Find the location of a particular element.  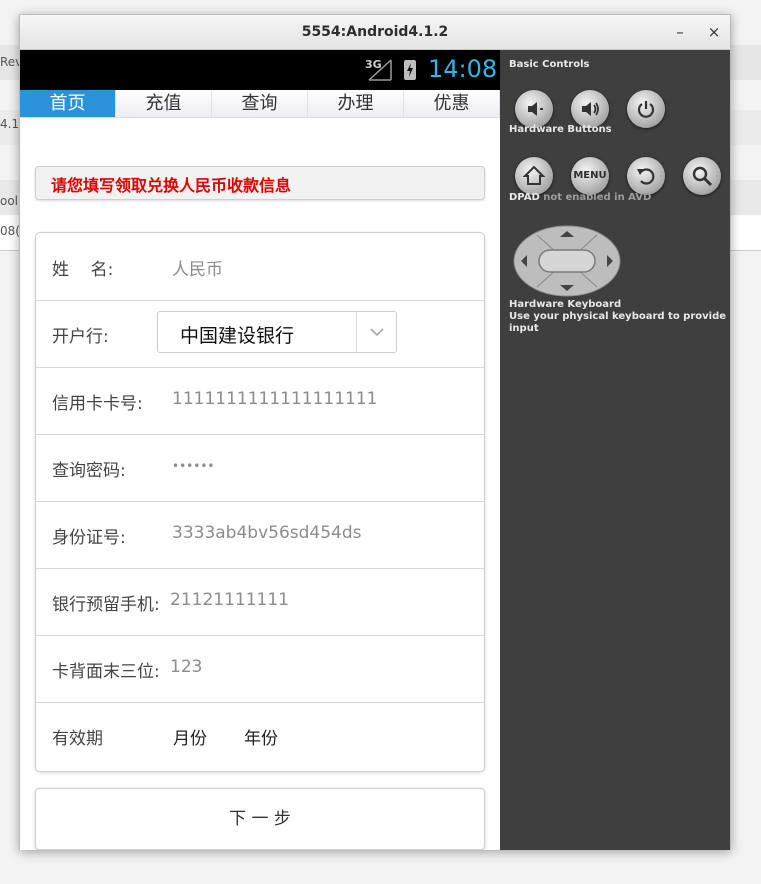

window-titlebar: 5554:Android4.1.2 – × is located at coordinates (375, 32).